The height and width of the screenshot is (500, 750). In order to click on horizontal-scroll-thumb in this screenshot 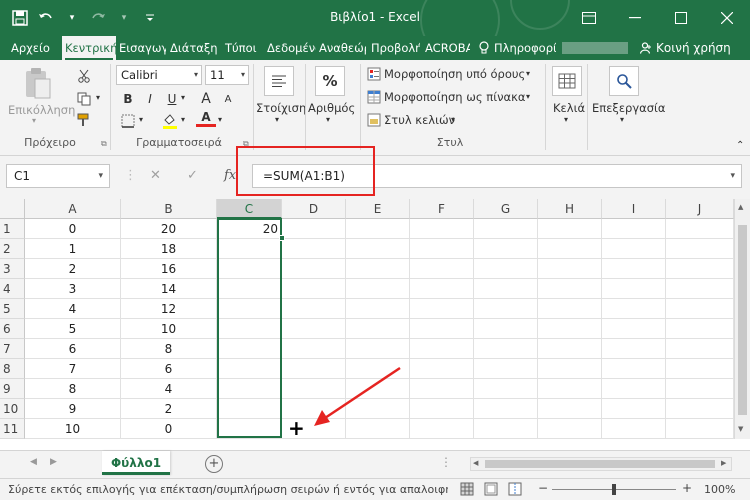, I will do `click(600, 464)`.